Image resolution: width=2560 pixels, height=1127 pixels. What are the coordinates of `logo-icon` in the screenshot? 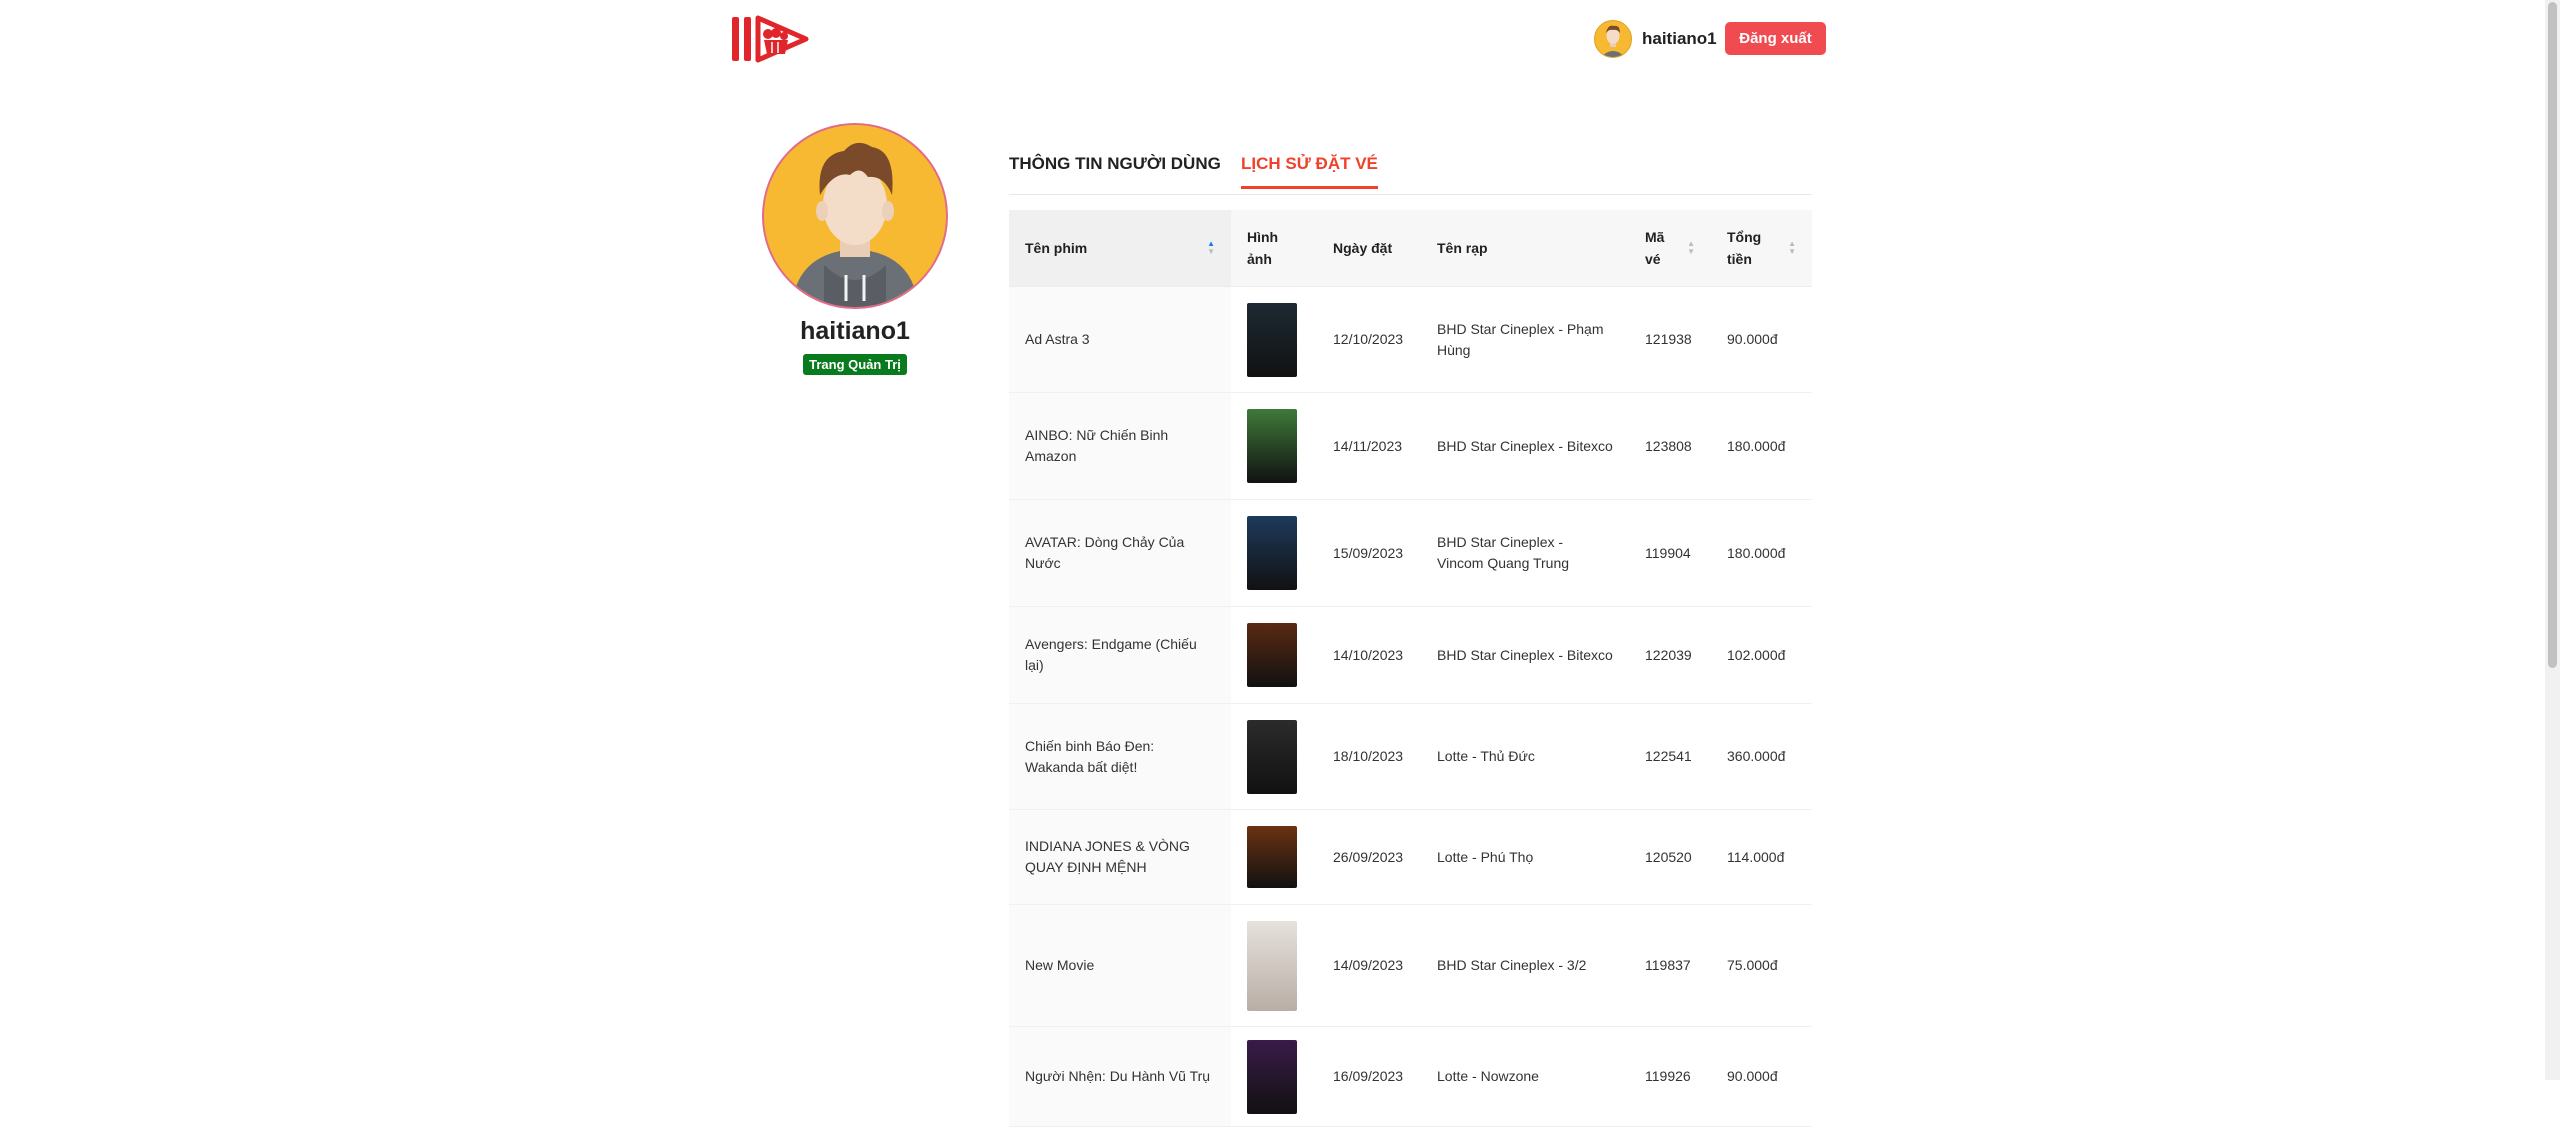 It's located at (770, 39).